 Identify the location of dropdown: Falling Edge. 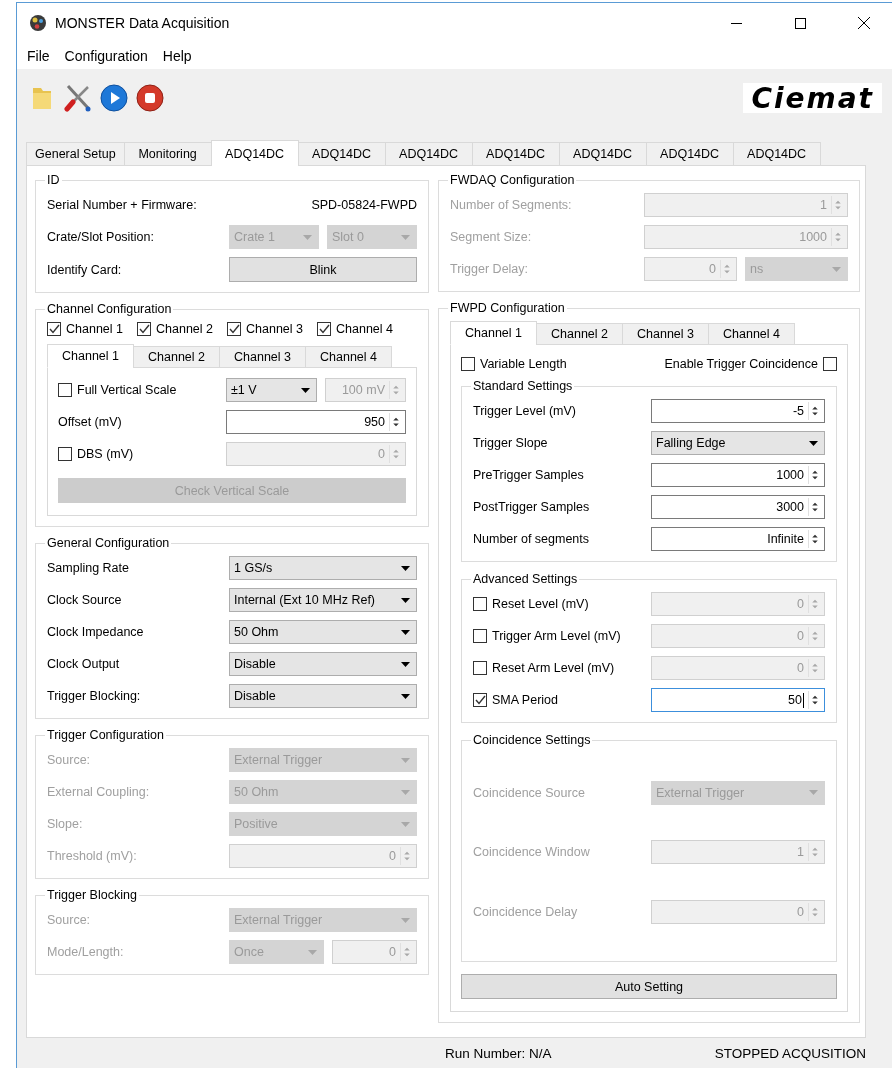
(738, 443).